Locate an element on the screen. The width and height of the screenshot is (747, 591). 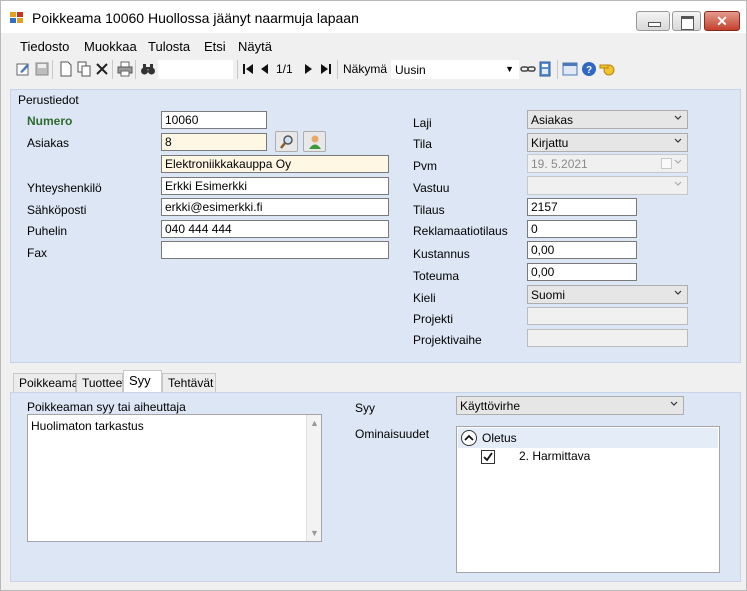
actual-label: Toteuma is located at coordinates (436, 276).